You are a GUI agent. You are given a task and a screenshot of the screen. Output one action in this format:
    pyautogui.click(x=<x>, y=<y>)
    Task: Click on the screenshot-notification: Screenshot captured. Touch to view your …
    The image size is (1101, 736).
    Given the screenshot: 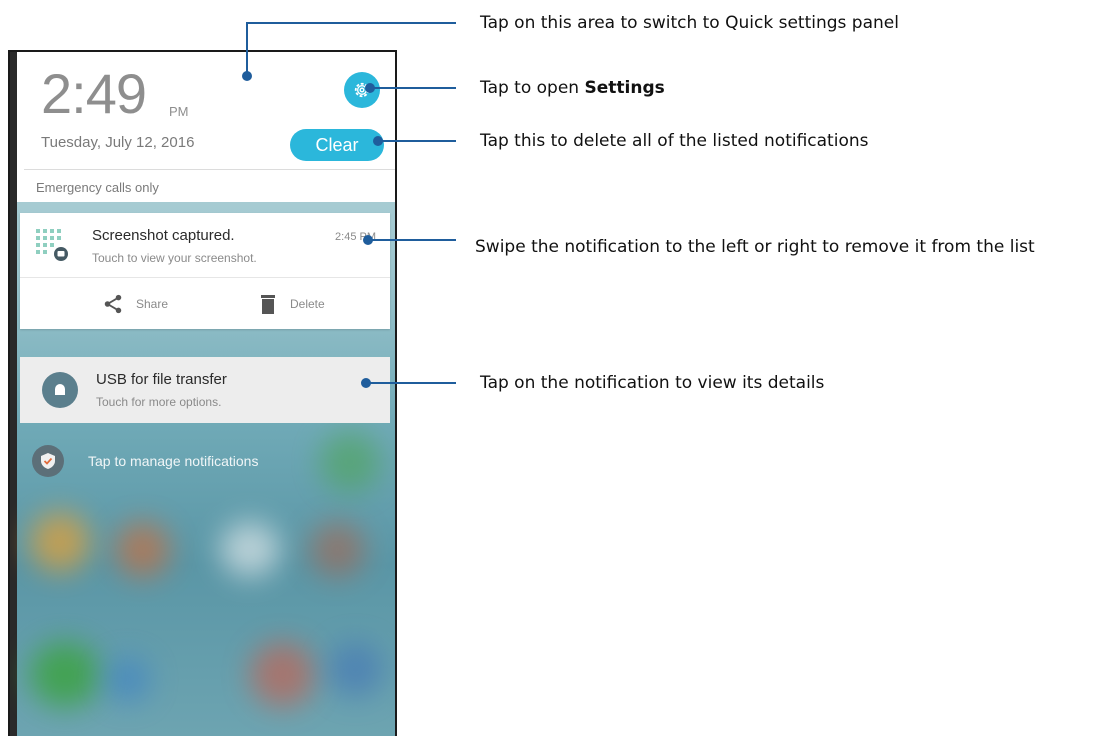 What is the action you would take?
    pyautogui.click(x=205, y=271)
    